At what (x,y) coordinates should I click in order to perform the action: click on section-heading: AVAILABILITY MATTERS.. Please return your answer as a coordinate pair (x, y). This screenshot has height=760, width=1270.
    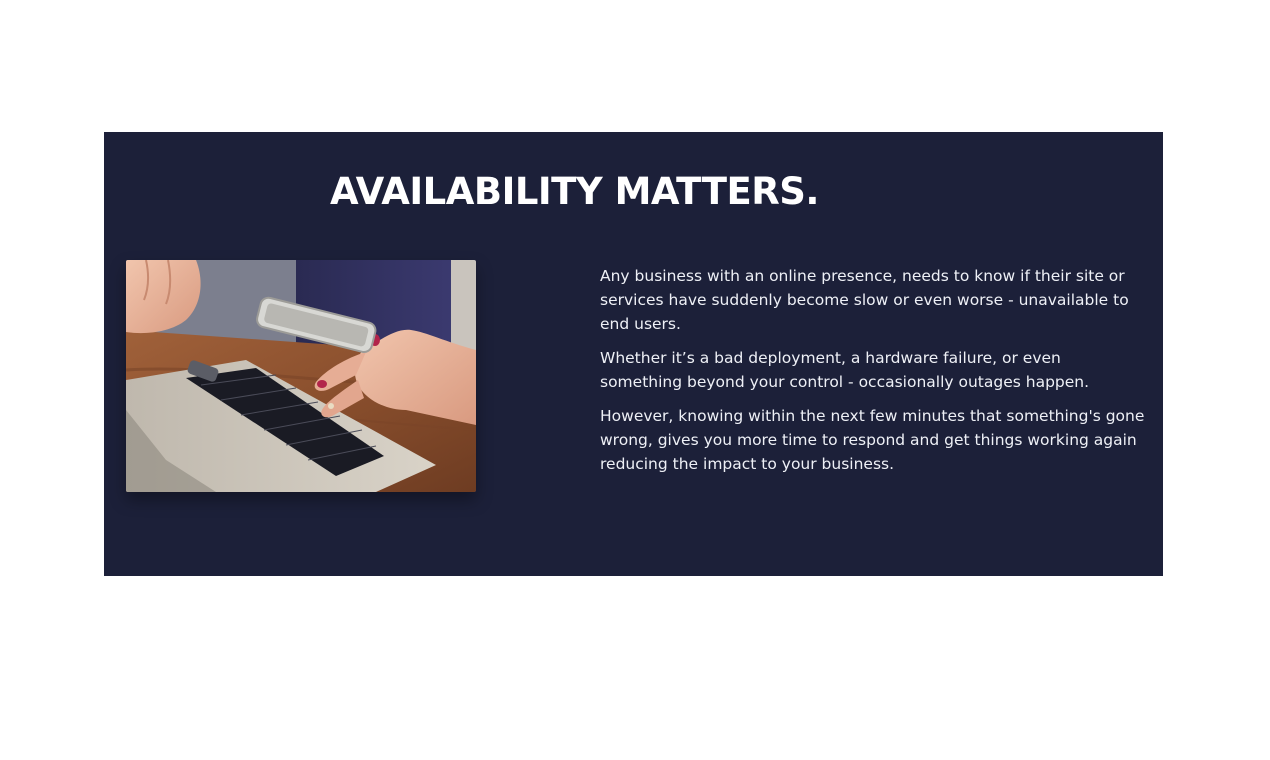
    Looking at the image, I should click on (574, 191).